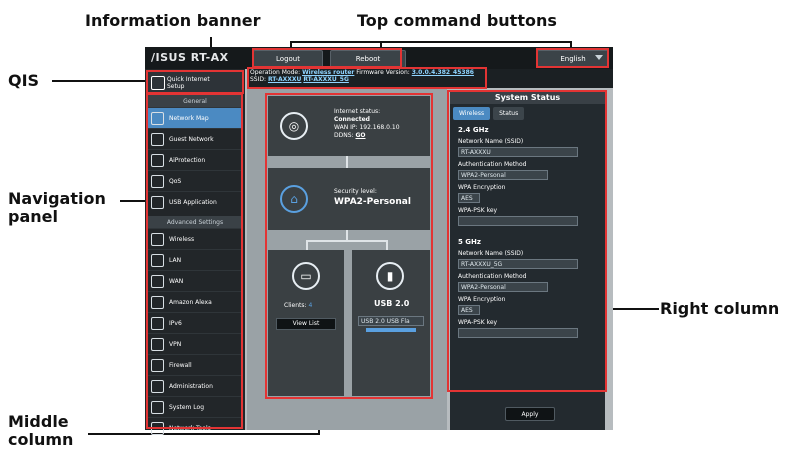 The height and width of the screenshot is (456, 790). What do you see at coordinates (194, 261) in the screenshot?
I see `highlight-navigation-panel` at bounding box center [194, 261].